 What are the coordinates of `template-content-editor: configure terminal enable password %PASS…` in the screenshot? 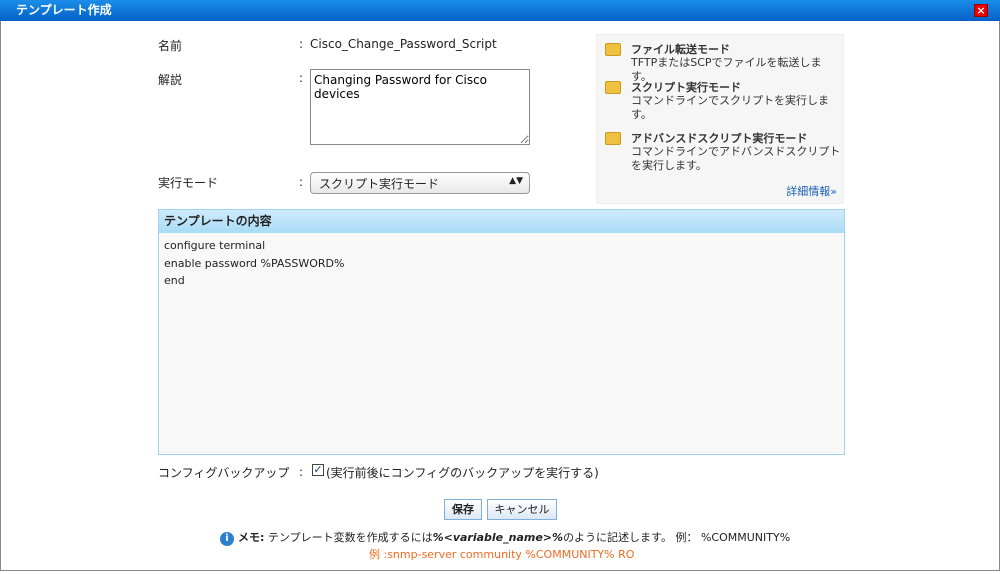 It's located at (501, 263).